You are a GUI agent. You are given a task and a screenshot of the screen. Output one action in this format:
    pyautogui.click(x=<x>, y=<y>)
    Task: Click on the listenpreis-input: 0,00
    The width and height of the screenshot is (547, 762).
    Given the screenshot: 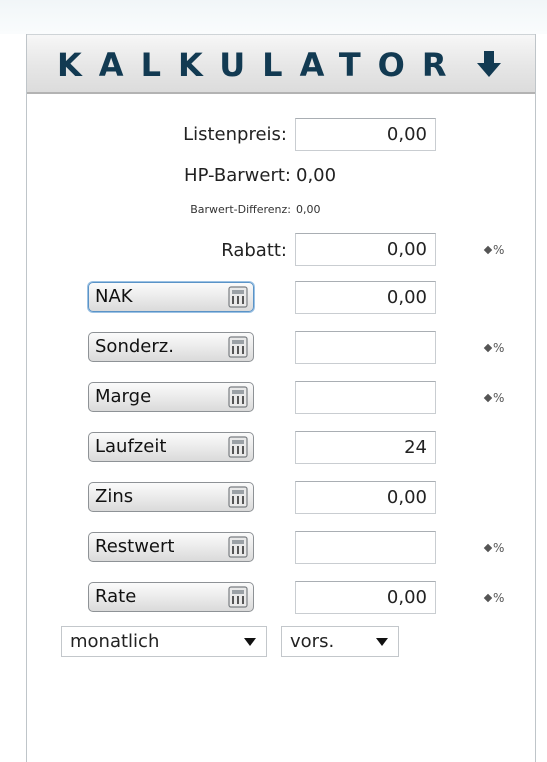 What is the action you would take?
    pyautogui.click(x=365, y=134)
    